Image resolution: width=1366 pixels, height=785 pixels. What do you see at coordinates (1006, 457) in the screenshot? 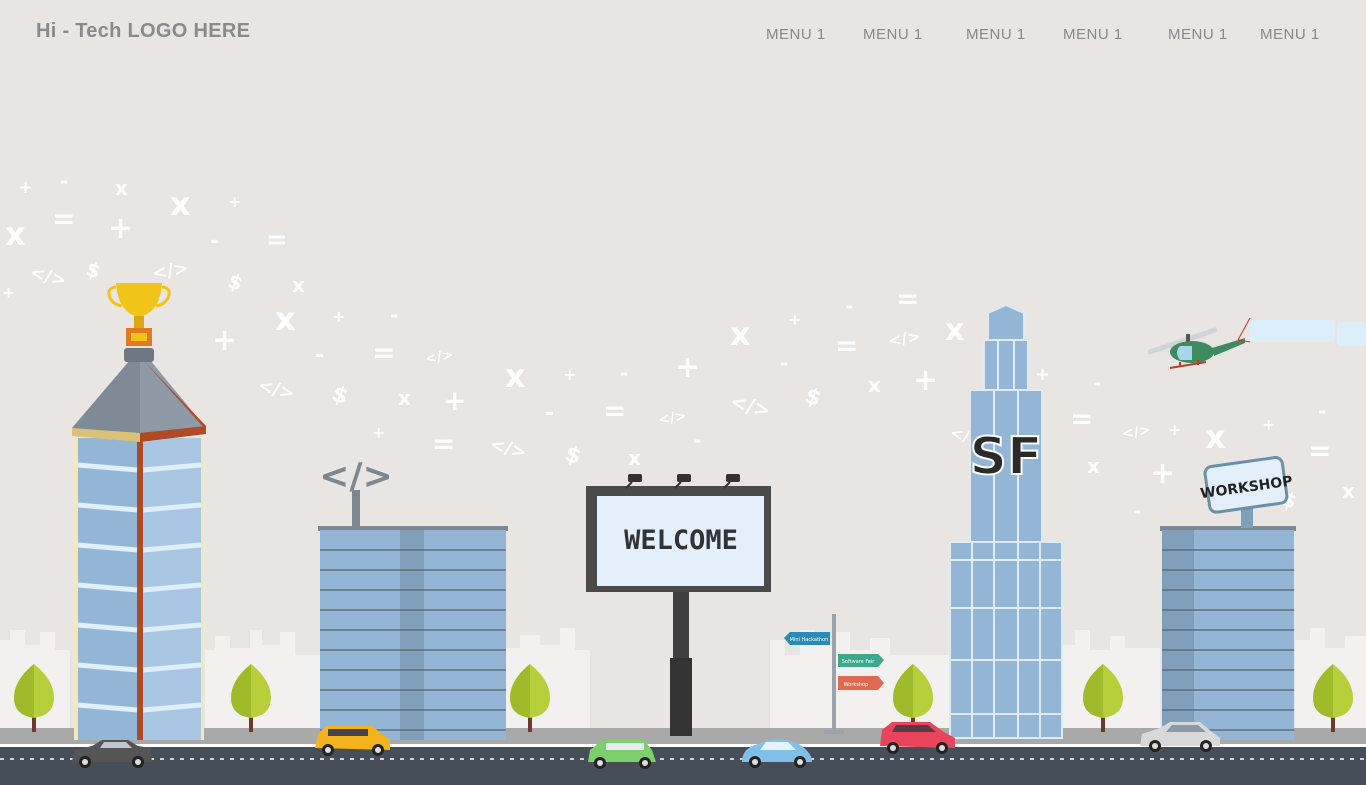
I see `sf-logo: SF` at bounding box center [1006, 457].